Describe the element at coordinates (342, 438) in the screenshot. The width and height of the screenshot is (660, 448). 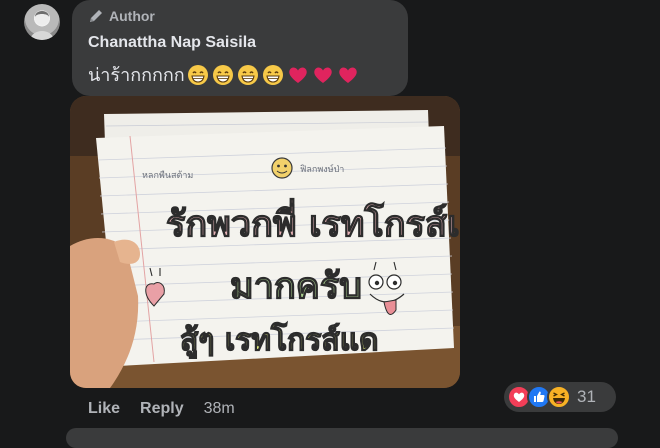
I see `next-comment-bubble` at that location.